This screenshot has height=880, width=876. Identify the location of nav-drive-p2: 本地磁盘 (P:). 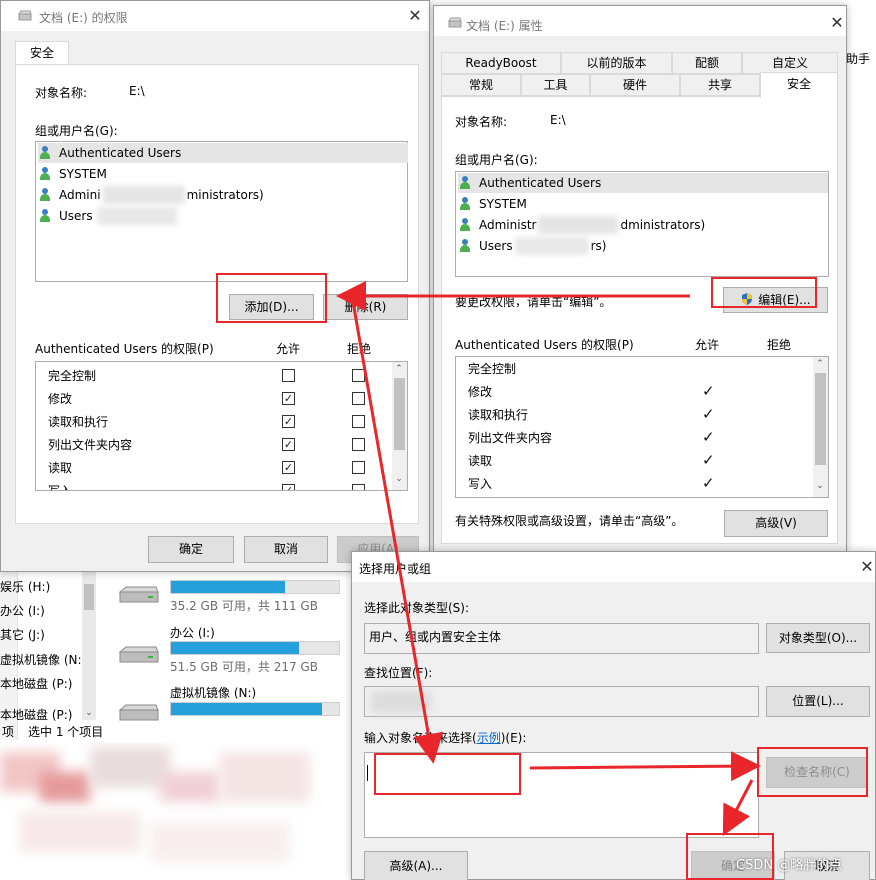
(36, 714).